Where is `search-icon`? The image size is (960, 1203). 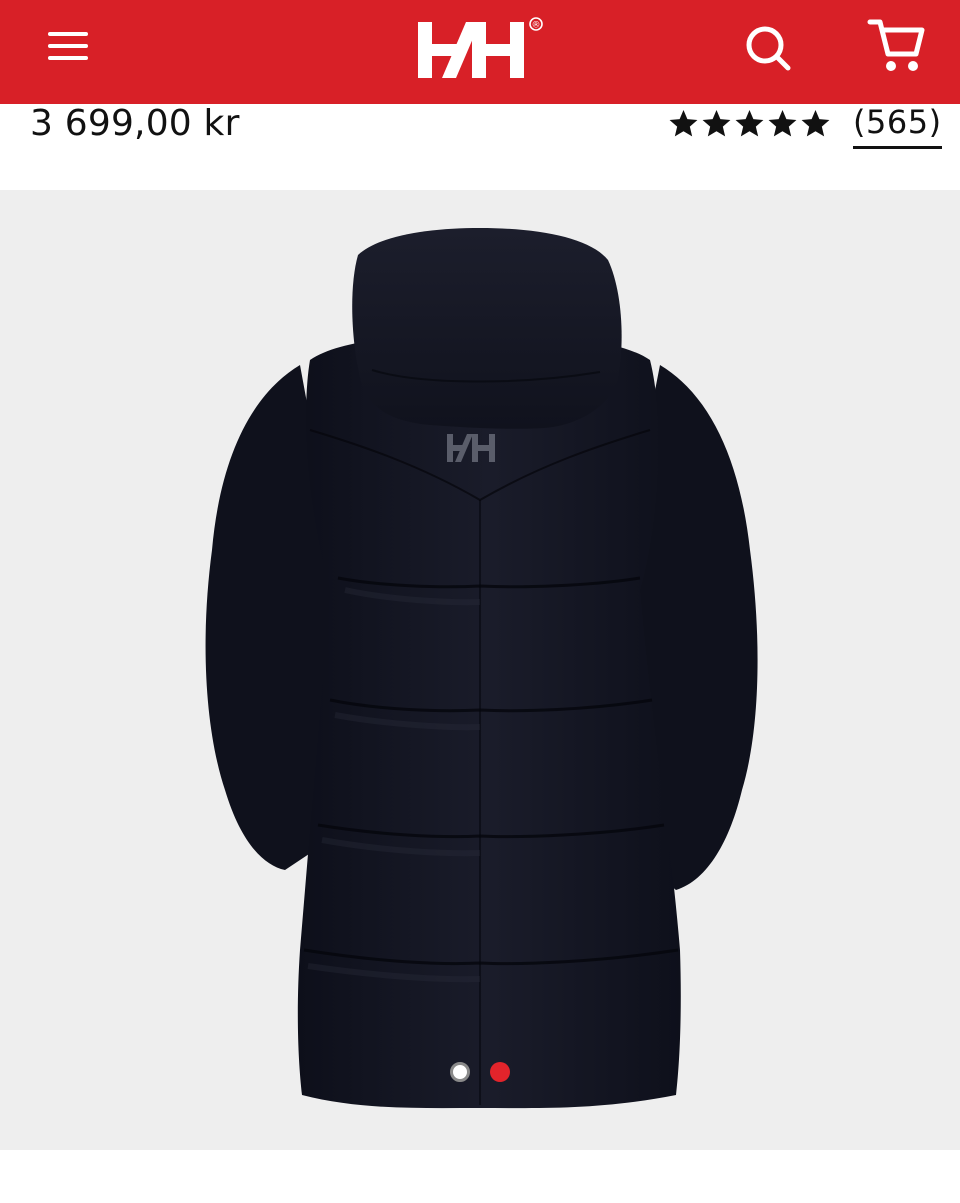
search-icon is located at coordinates (768, 48).